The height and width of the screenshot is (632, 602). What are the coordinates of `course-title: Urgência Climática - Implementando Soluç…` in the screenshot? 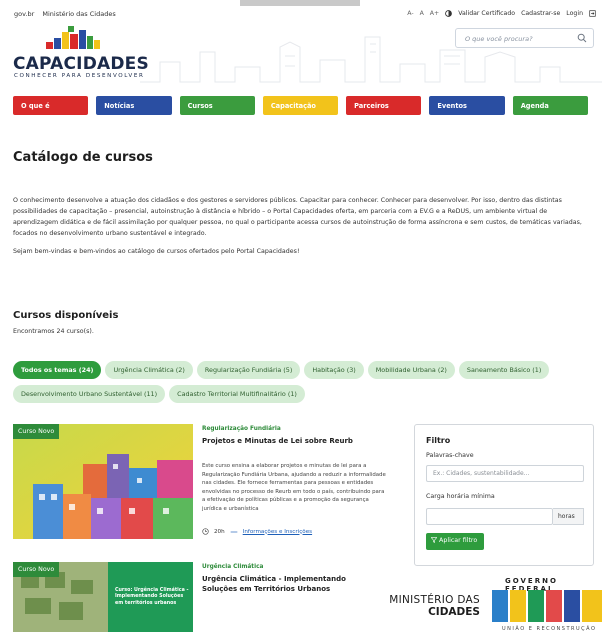 It's located at (292, 584).